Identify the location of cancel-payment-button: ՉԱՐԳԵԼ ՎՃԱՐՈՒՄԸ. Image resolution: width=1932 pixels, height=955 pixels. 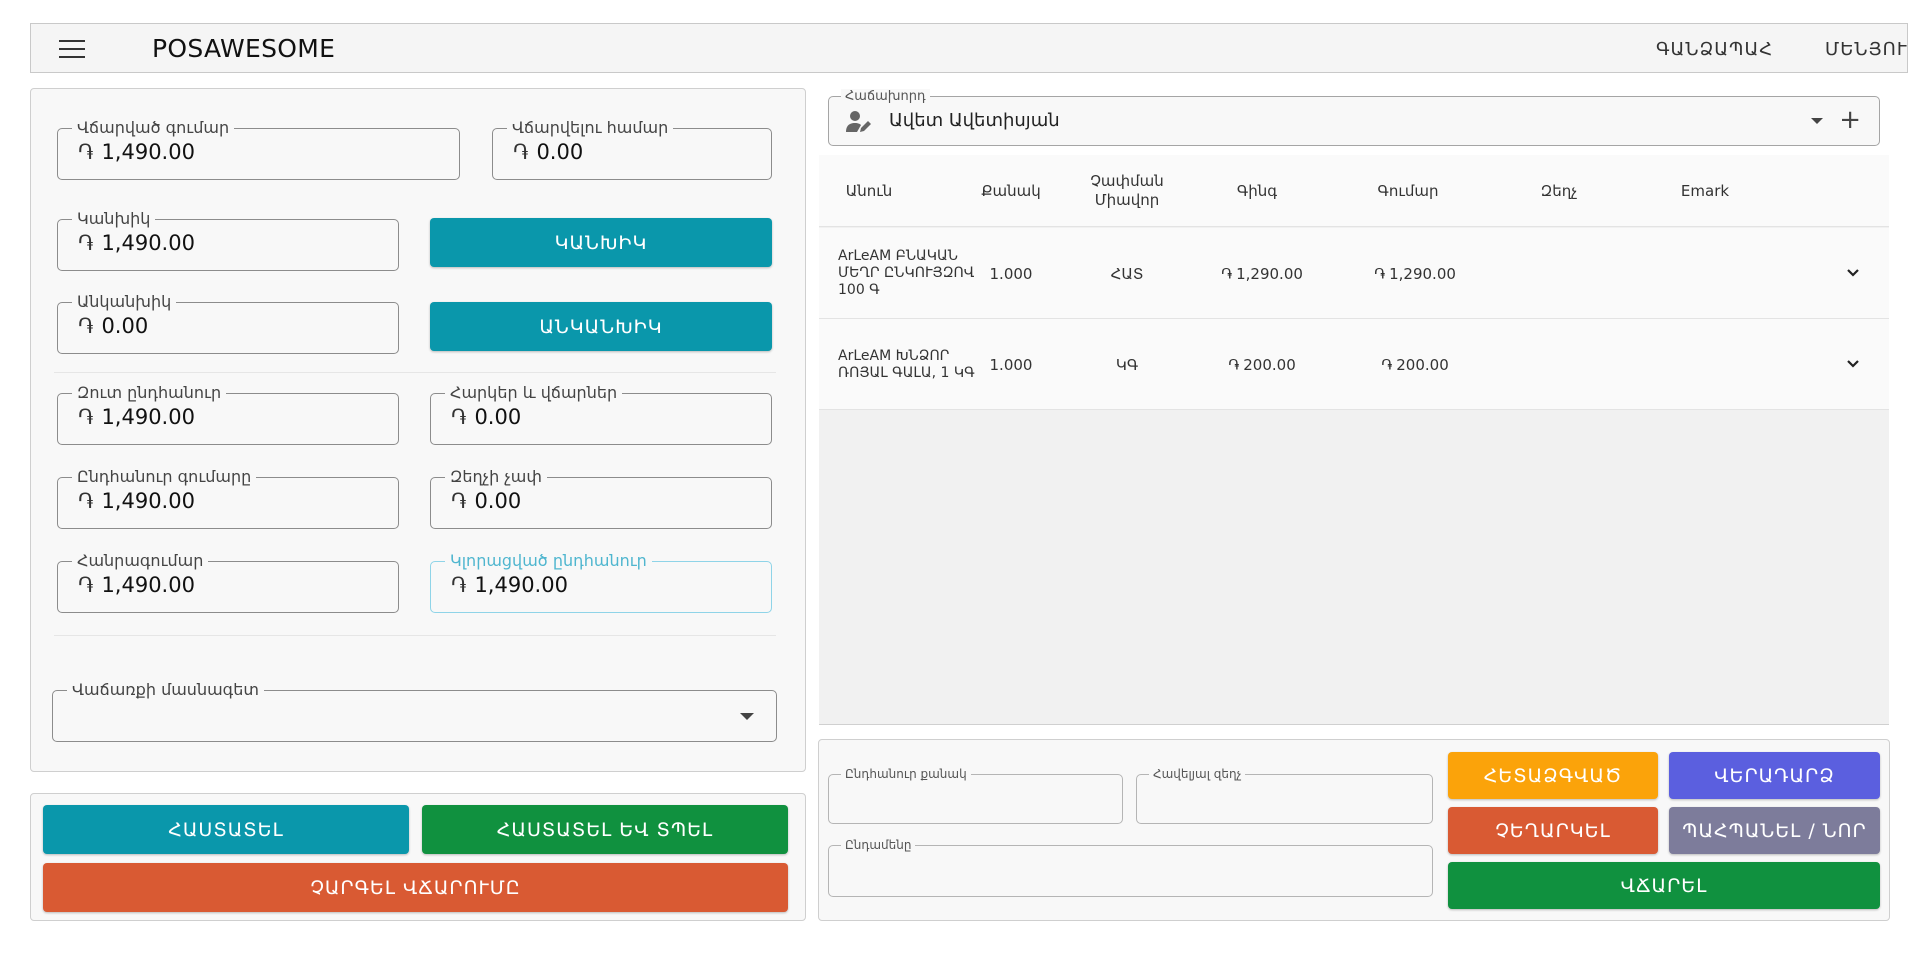
(415, 887).